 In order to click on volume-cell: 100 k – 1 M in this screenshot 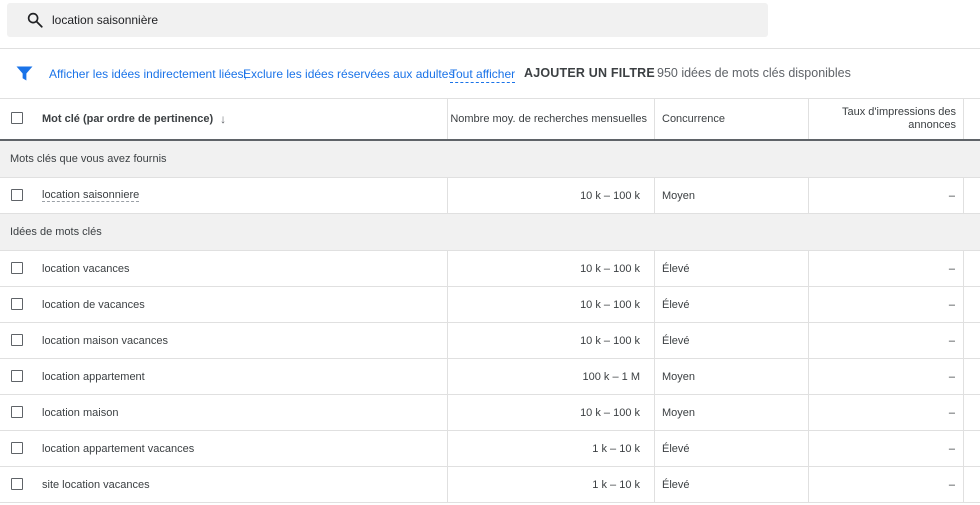, I will do `click(611, 376)`.